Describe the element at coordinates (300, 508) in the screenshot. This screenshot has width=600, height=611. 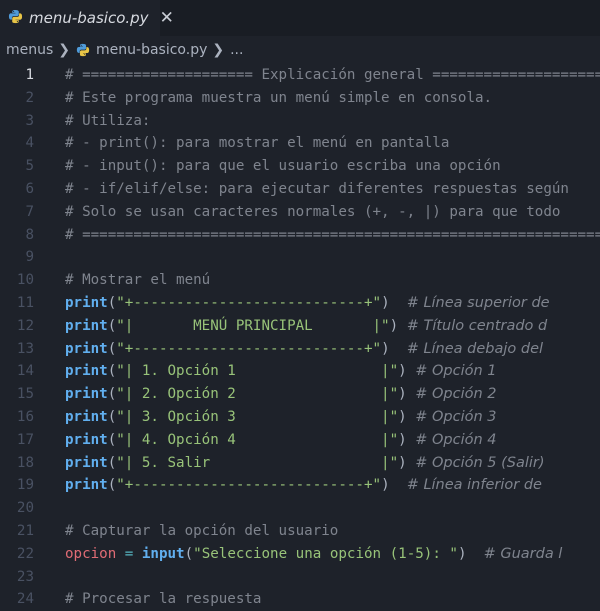
I see `code-line: 20` at that location.